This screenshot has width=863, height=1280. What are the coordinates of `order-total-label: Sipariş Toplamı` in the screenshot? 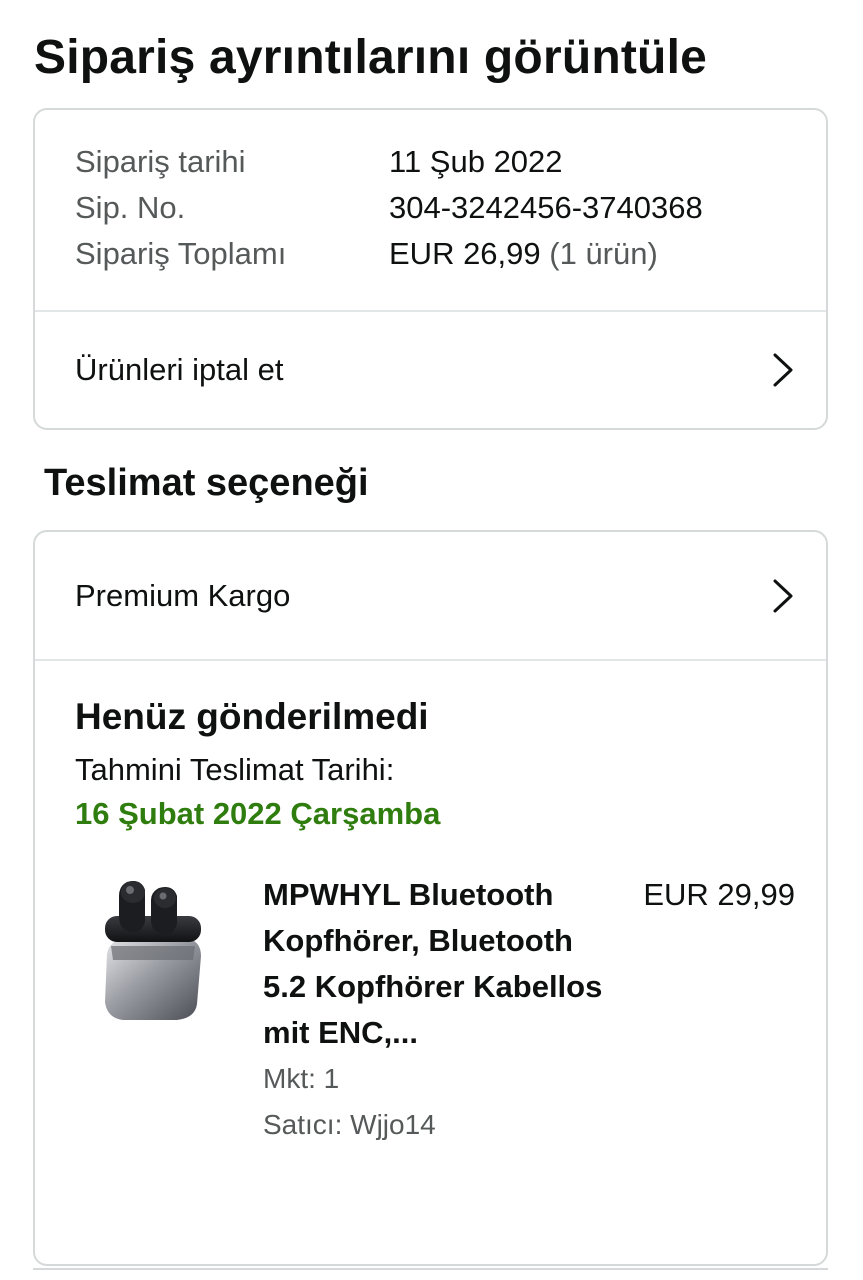 It's located at (181, 253).